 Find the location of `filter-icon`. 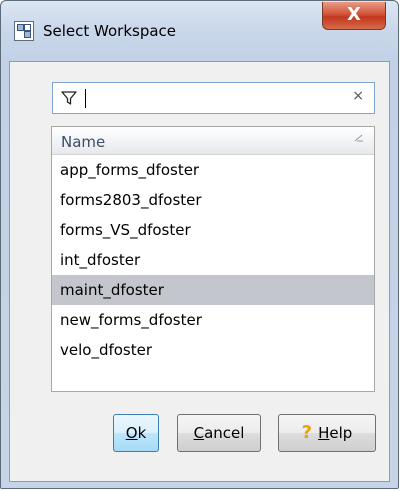

filter-icon is located at coordinates (69, 98).